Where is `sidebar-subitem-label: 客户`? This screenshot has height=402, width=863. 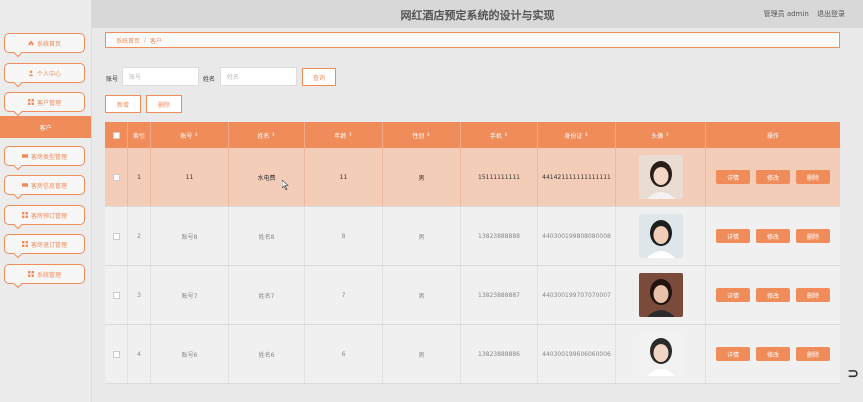 sidebar-subitem-label: 客户 is located at coordinates (45, 128).